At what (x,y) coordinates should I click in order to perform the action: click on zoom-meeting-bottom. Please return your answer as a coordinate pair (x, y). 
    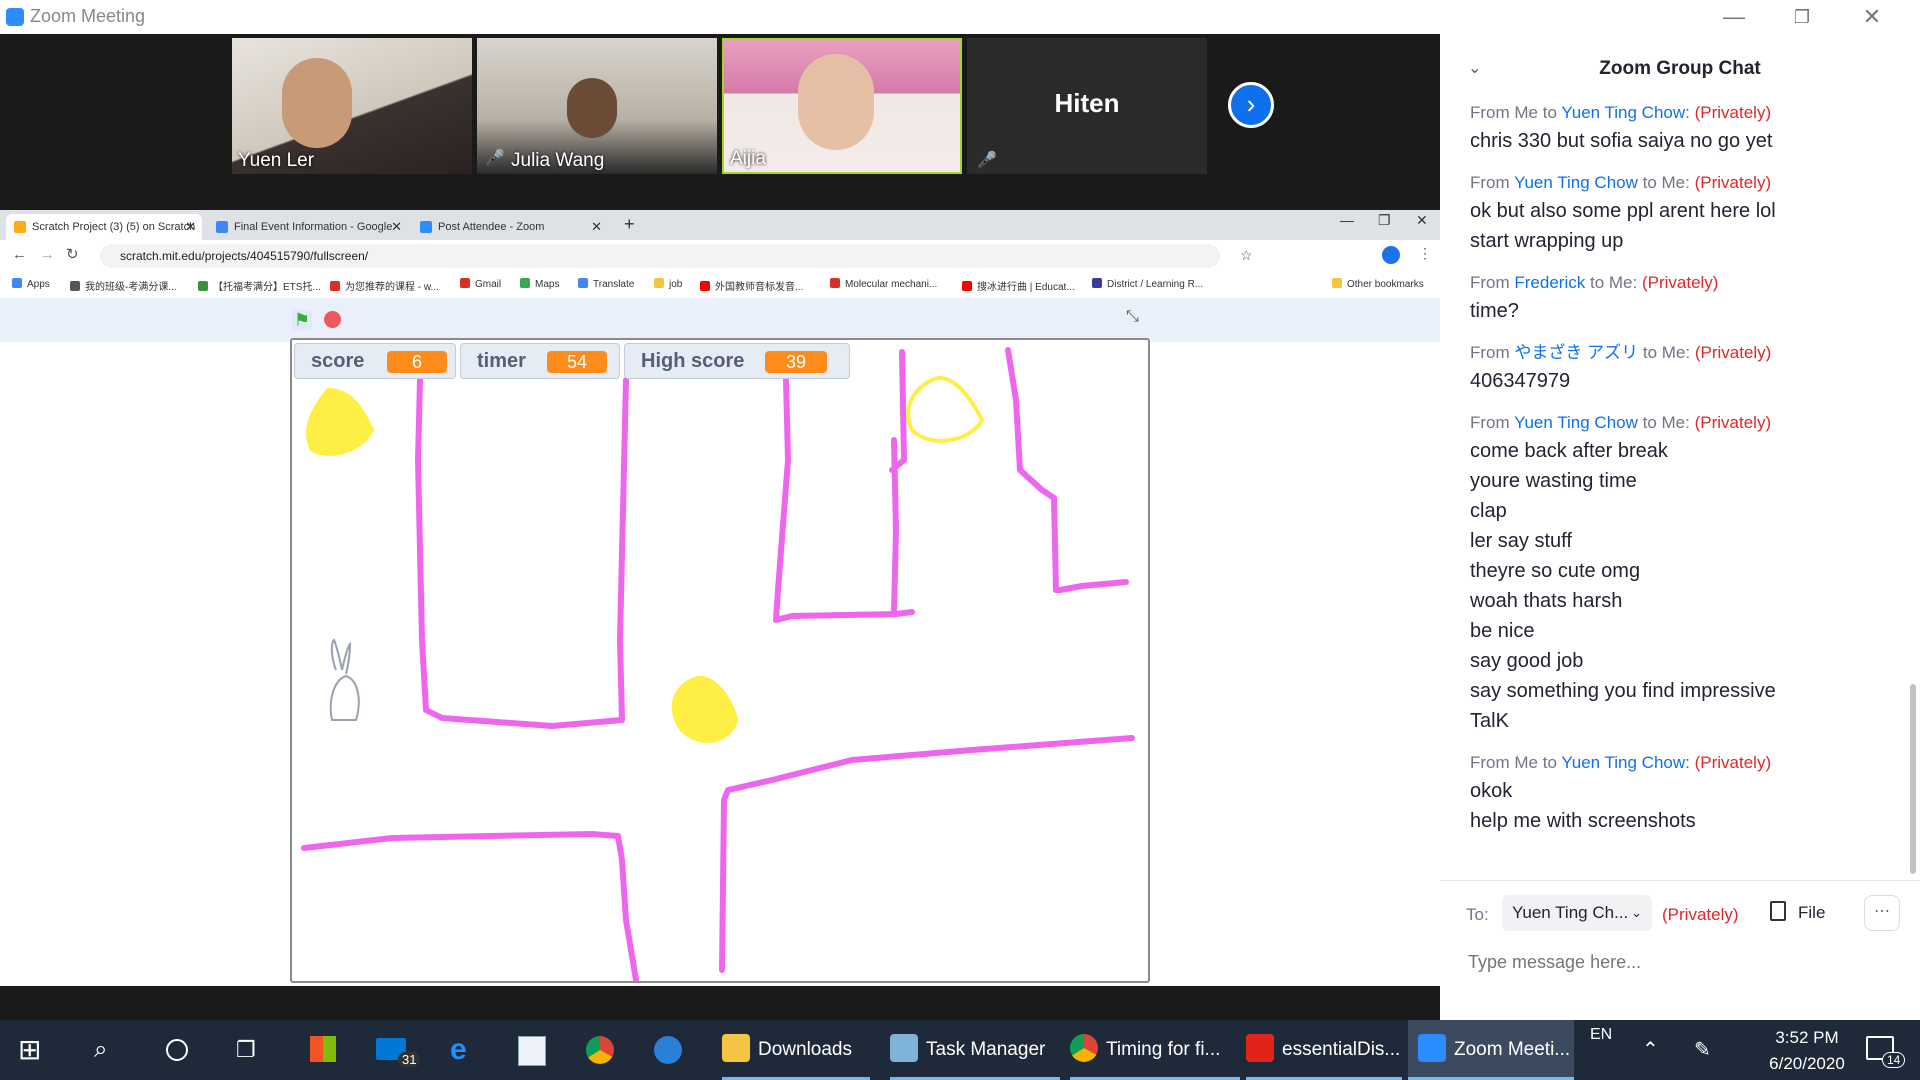
    Looking at the image, I should click on (720, 1003).